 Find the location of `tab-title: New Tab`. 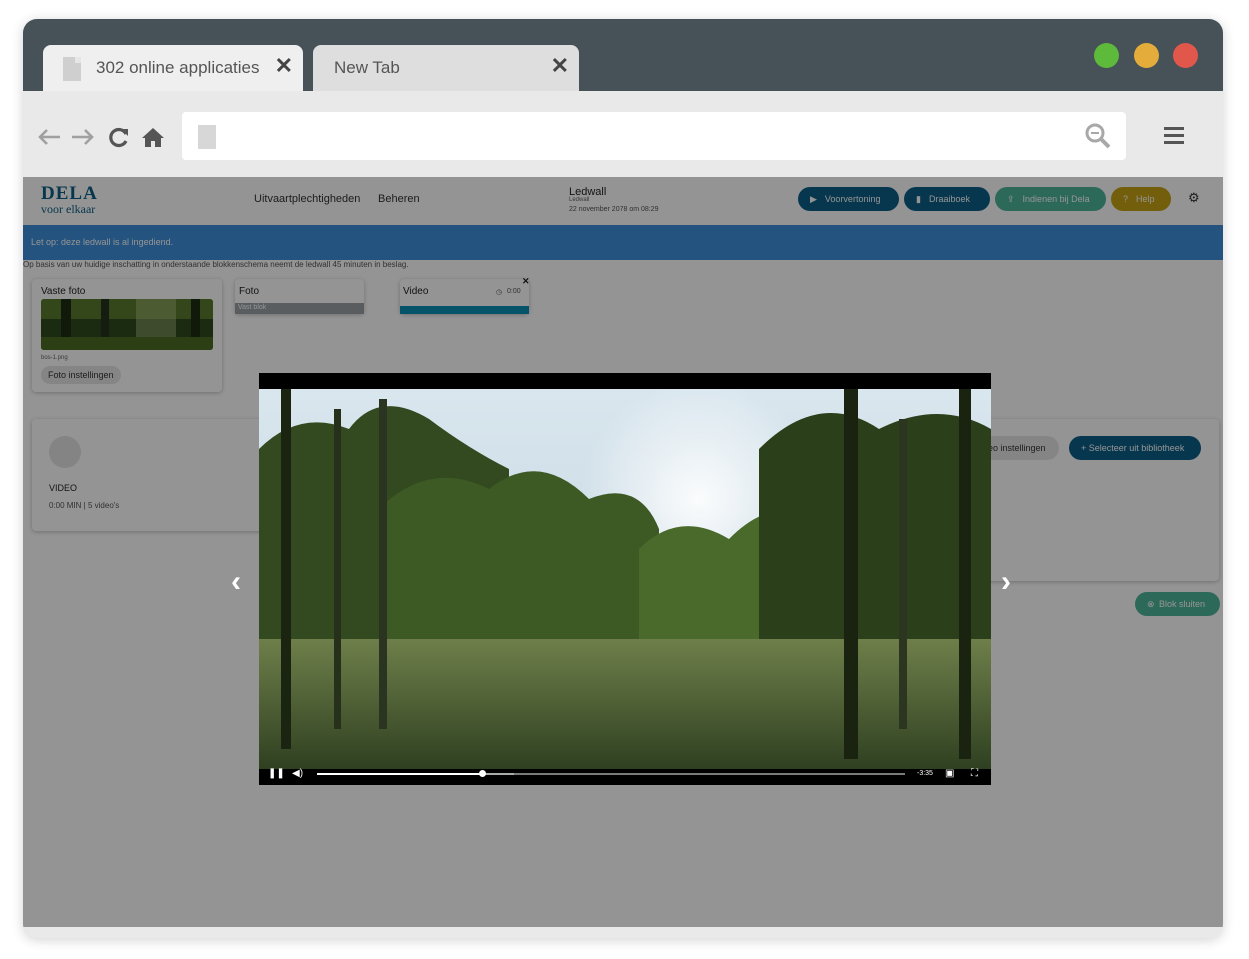

tab-title: New Tab is located at coordinates (367, 67).